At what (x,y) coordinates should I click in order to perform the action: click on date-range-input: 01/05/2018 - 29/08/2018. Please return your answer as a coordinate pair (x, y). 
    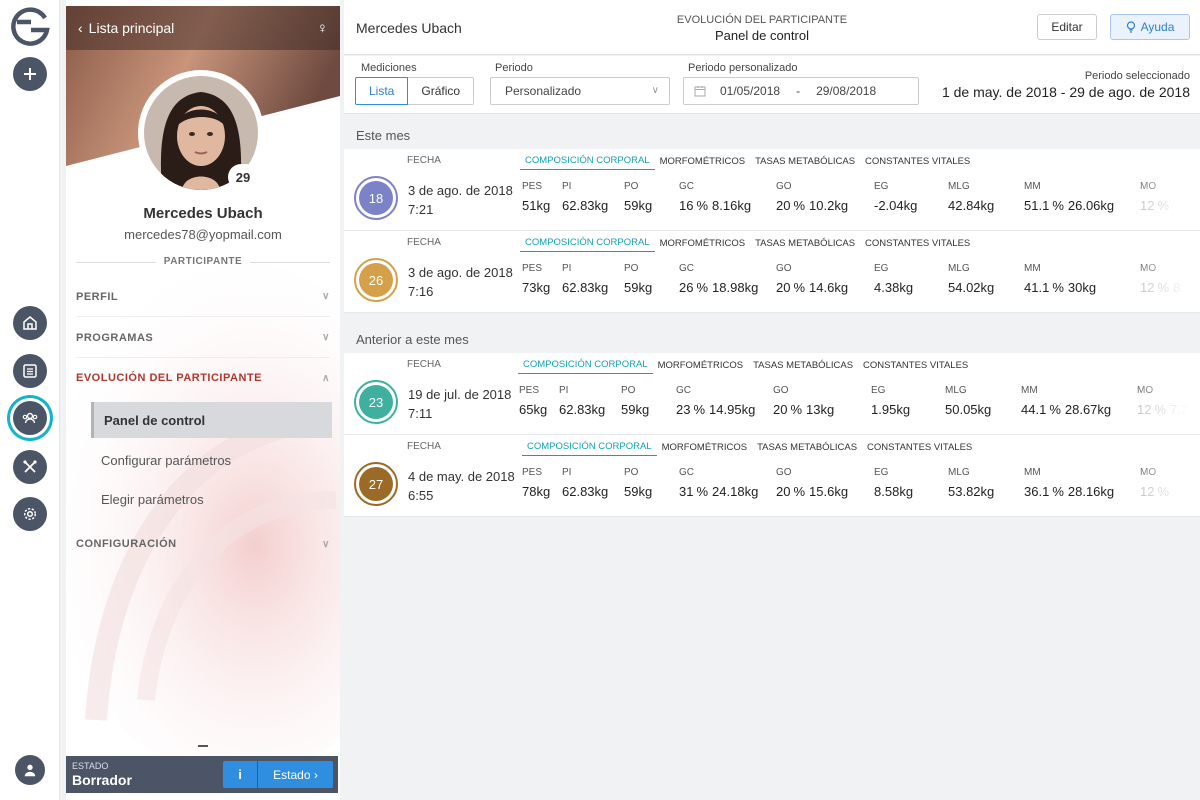
    Looking at the image, I should click on (801, 91).